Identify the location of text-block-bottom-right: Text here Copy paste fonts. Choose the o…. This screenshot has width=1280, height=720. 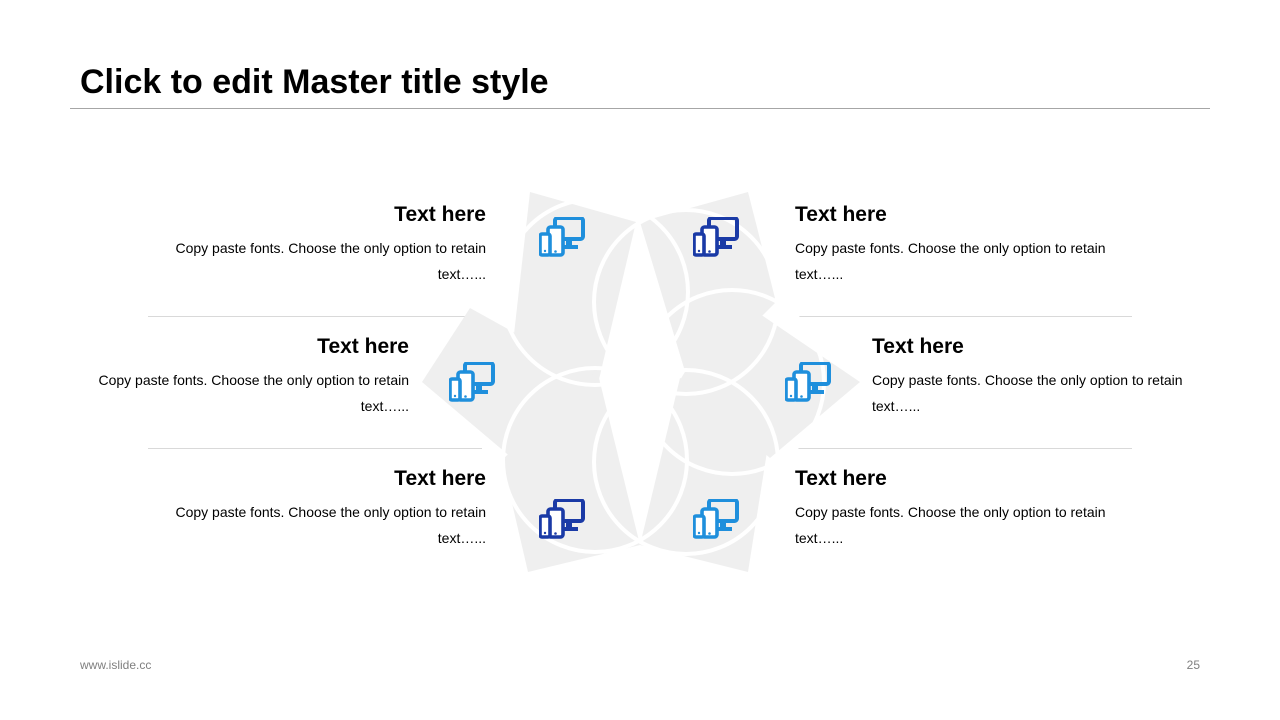
(975, 508).